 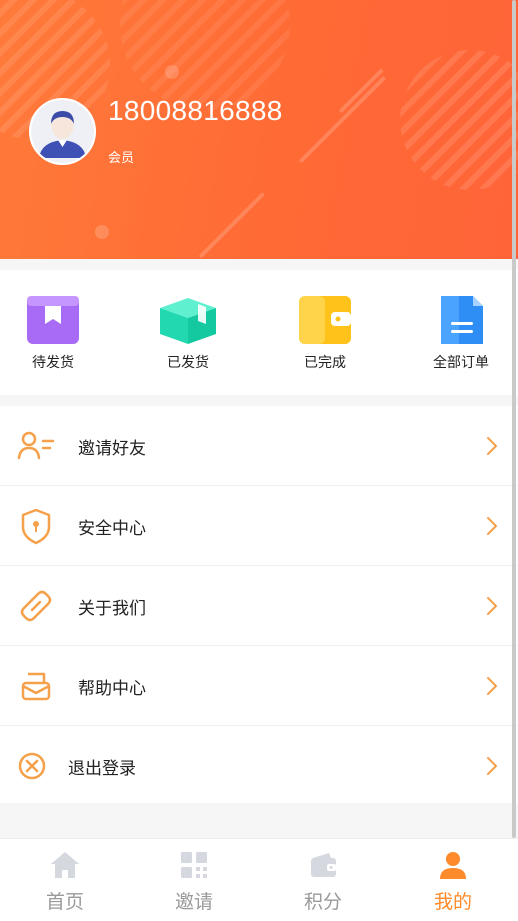 What do you see at coordinates (325, 320) in the screenshot?
I see `yellow-wallet-icon` at bounding box center [325, 320].